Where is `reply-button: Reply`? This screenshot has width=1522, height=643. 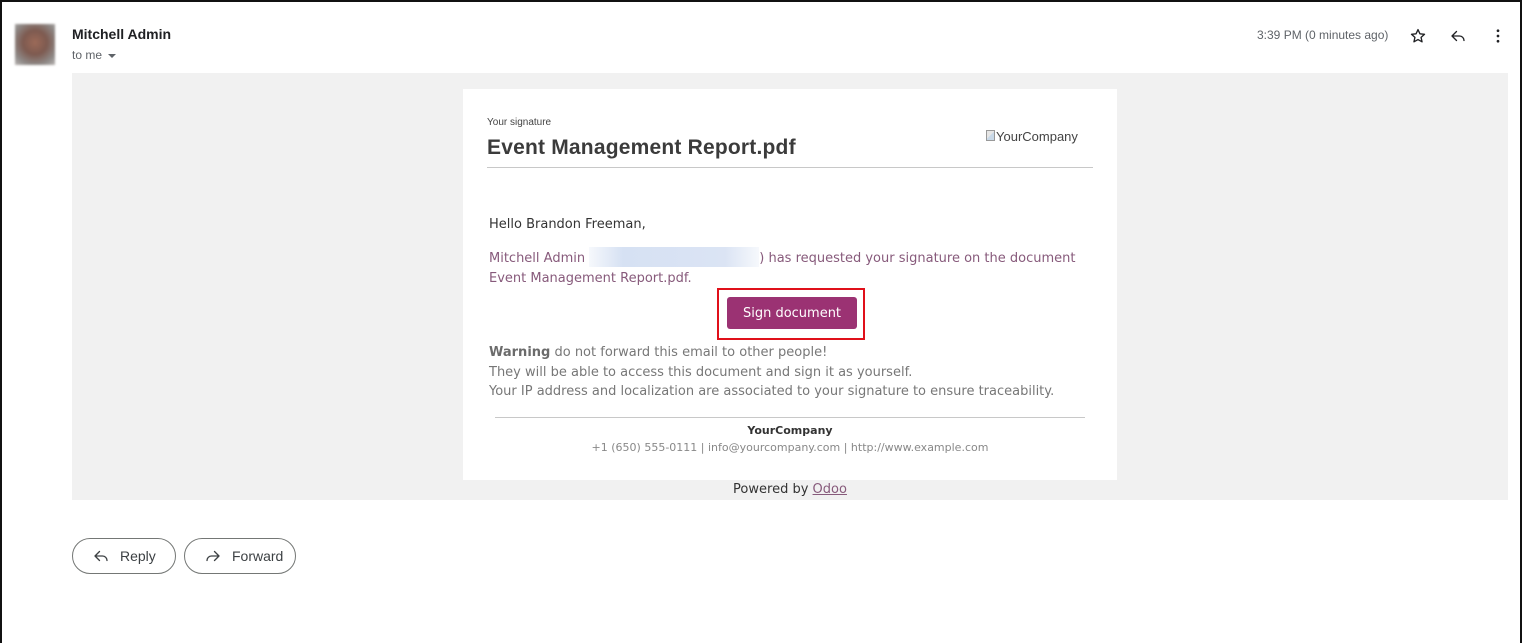
reply-button: Reply is located at coordinates (124, 556).